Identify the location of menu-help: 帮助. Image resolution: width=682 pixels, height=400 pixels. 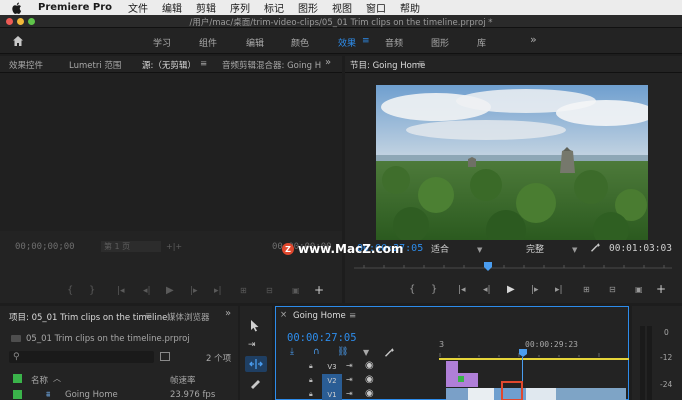
(410, 7).